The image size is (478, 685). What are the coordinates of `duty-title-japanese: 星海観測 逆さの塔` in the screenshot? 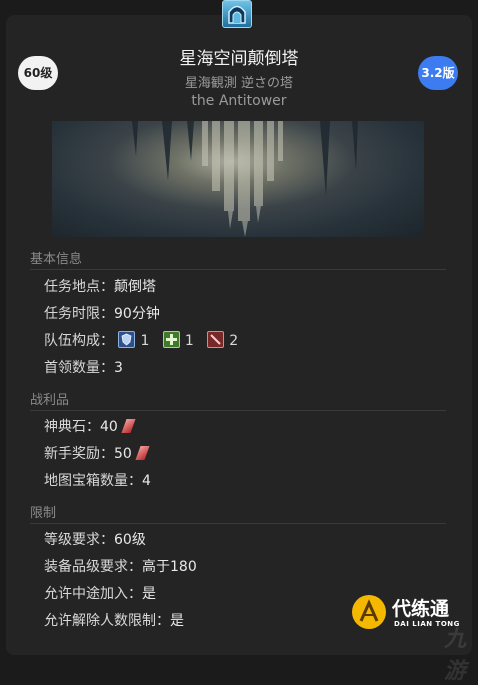 It's located at (239, 83).